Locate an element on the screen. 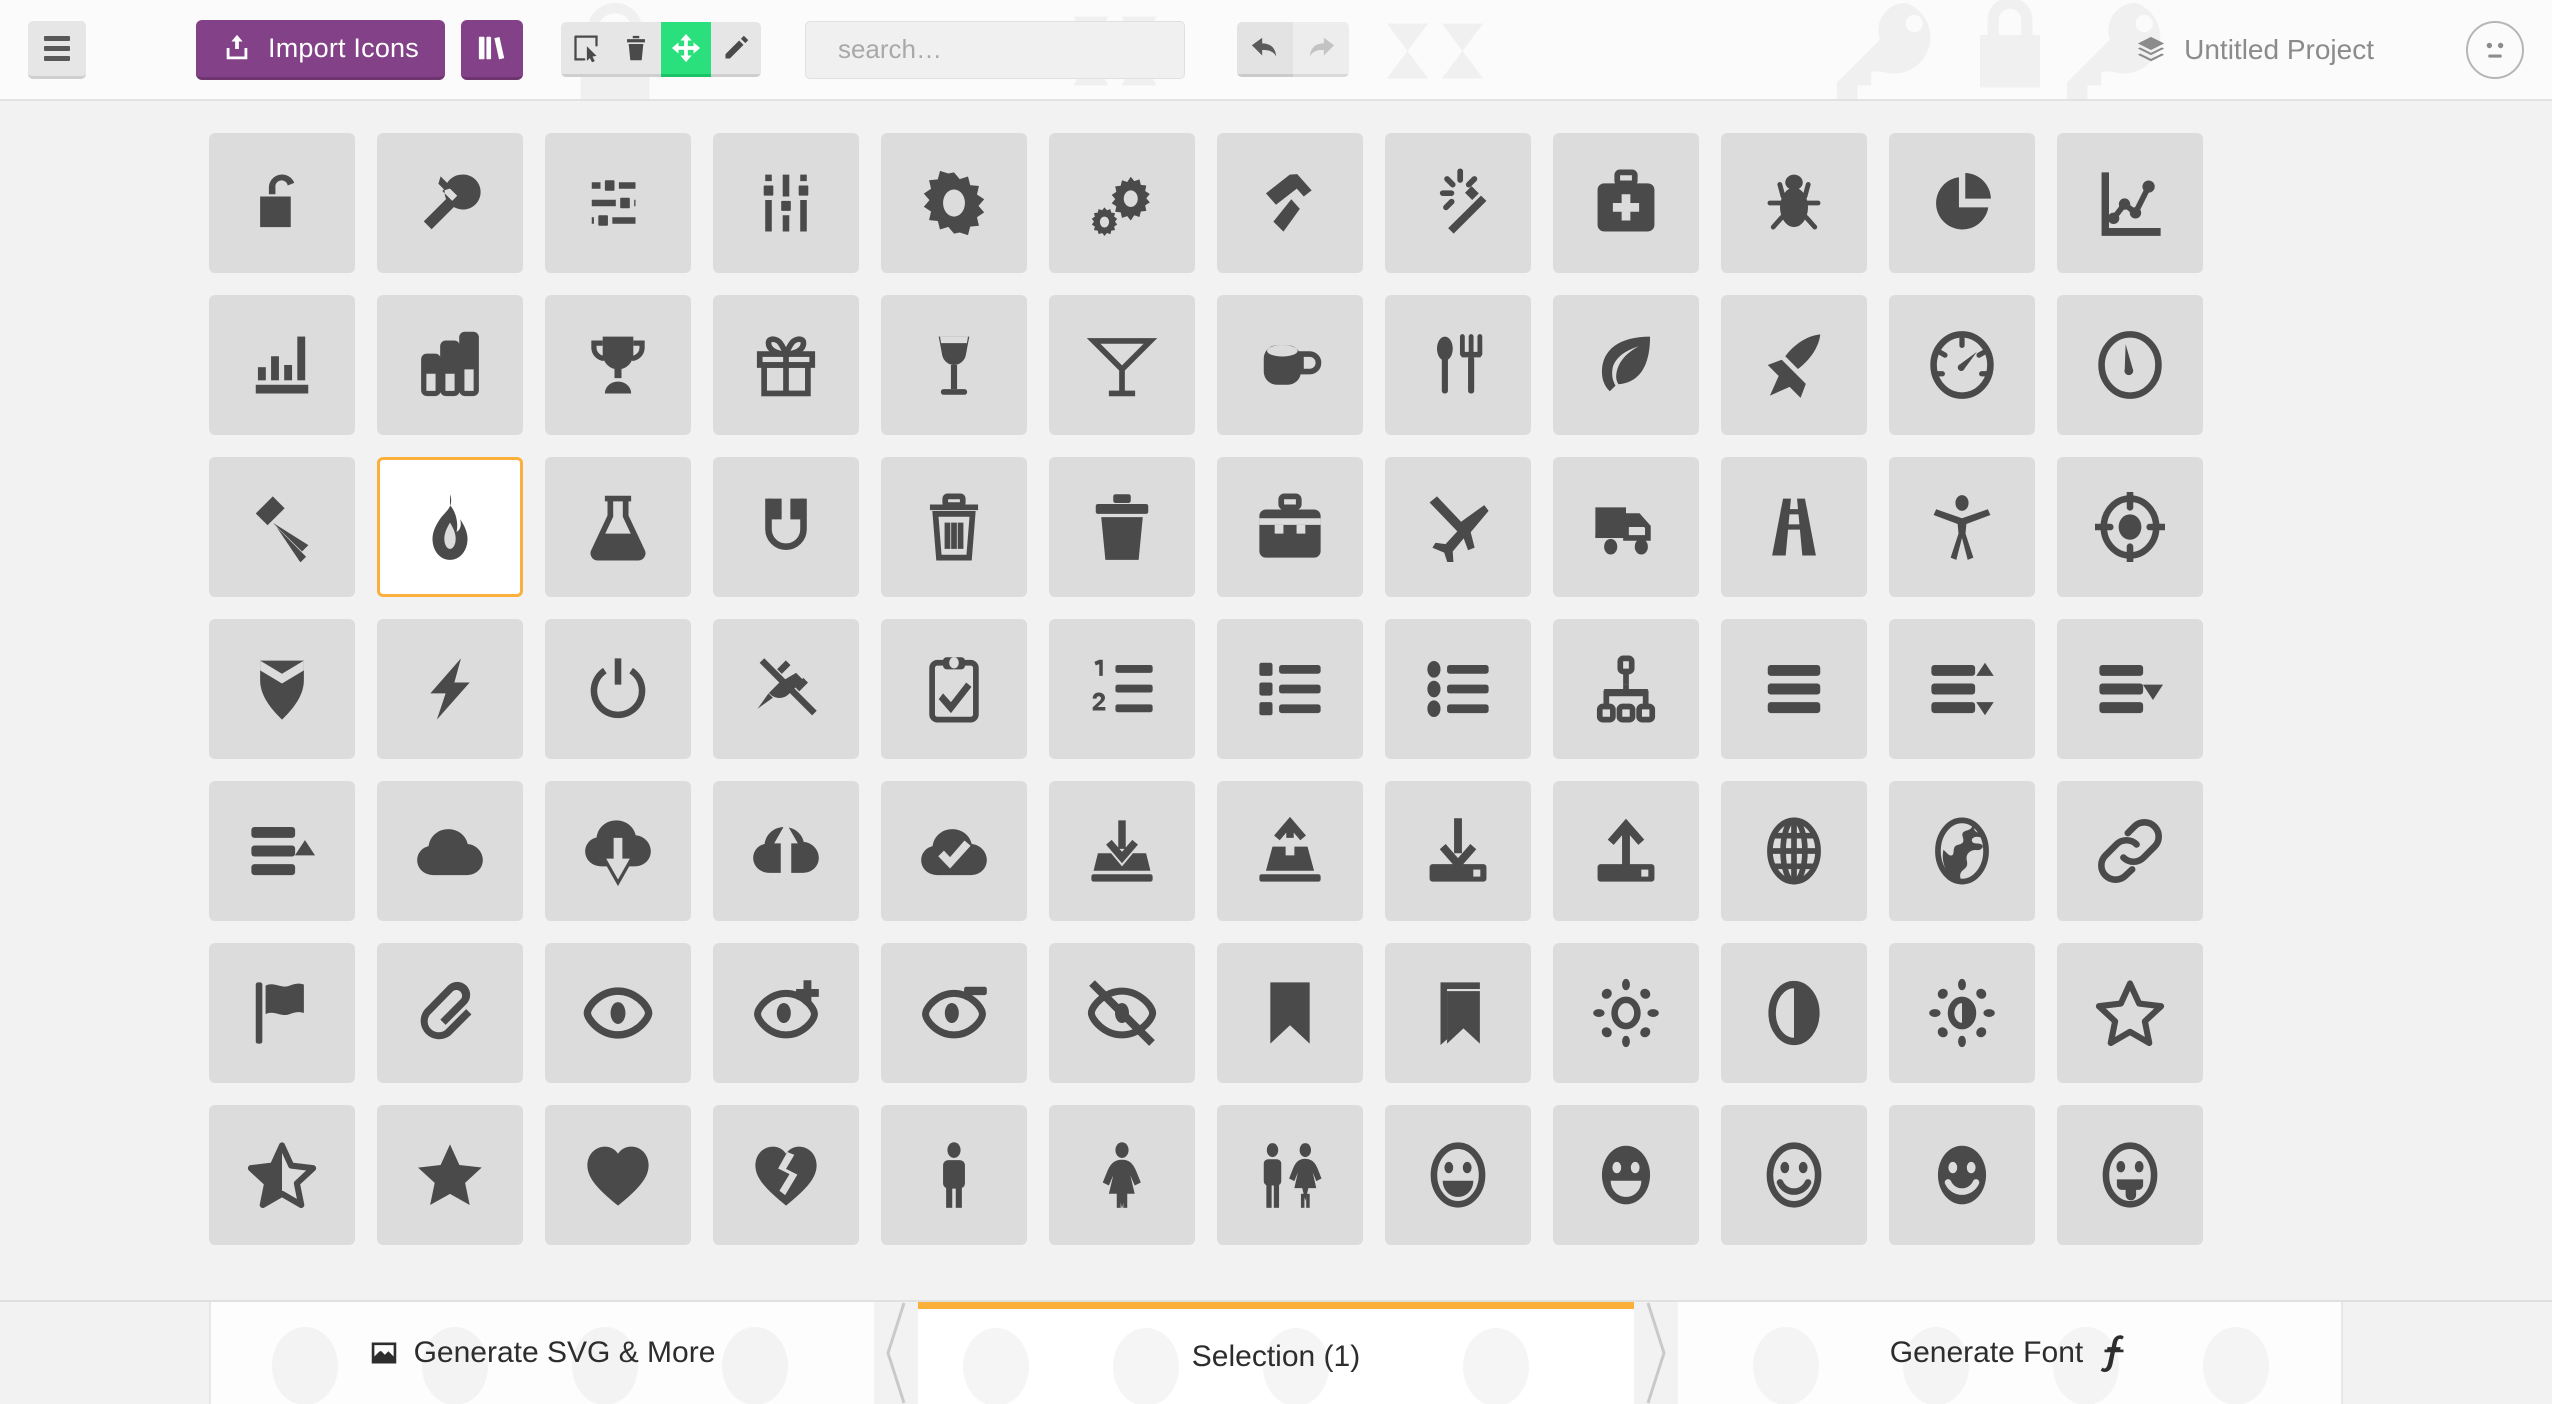 This screenshot has width=2552, height=1404. icon-cell-hammer is located at coordinates (1290, 203).